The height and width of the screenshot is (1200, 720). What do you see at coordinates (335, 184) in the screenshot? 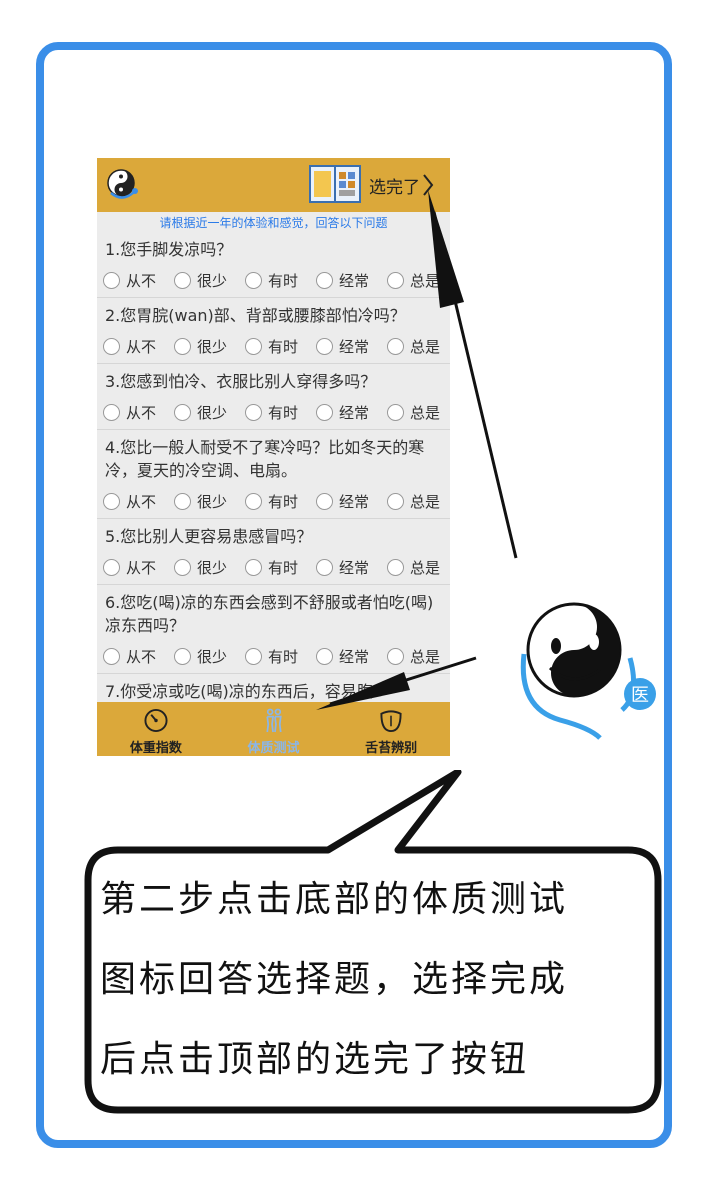
I see `book-icon` at bounding box center [335, 184].